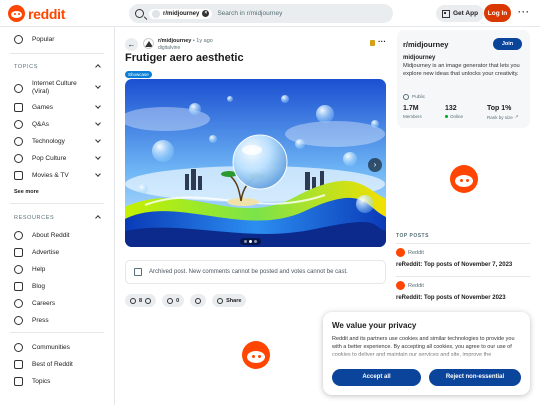 This screenshot has height=405, width=540. Describe the element at coordinates (44, 303) in the screenshot. I see `sidebar-item-label: Careers` at that location.